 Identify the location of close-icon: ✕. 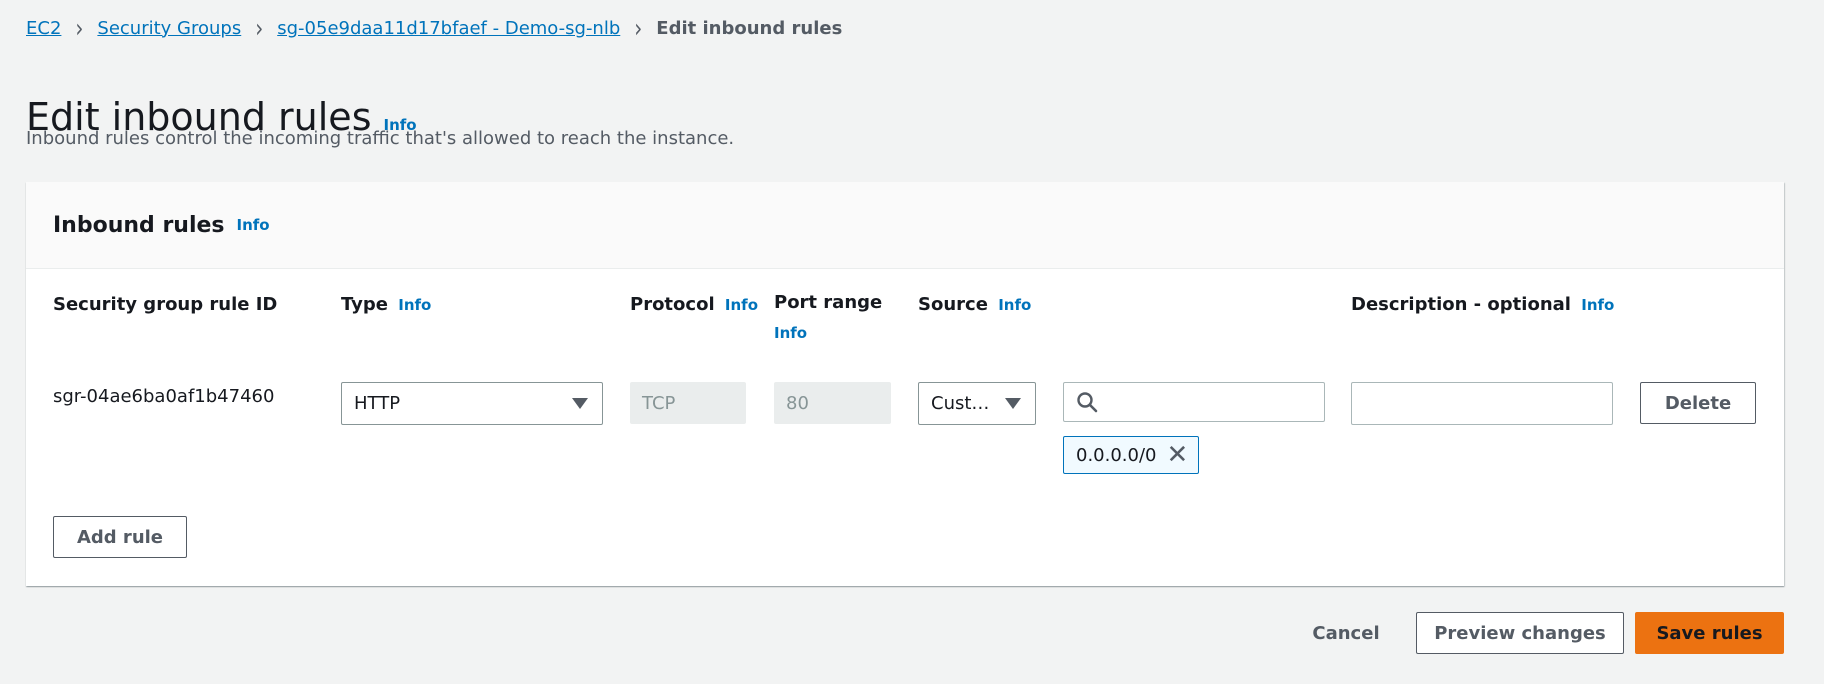
(1178, 455).